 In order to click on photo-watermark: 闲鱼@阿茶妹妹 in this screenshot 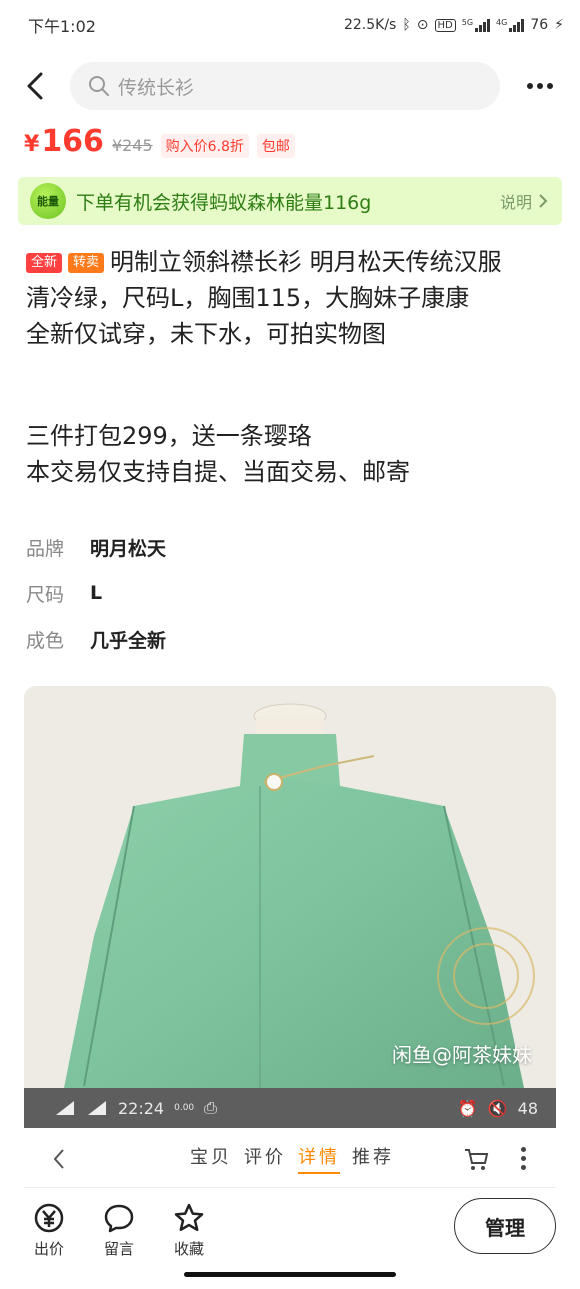, I will do `click(462, 1055)`.